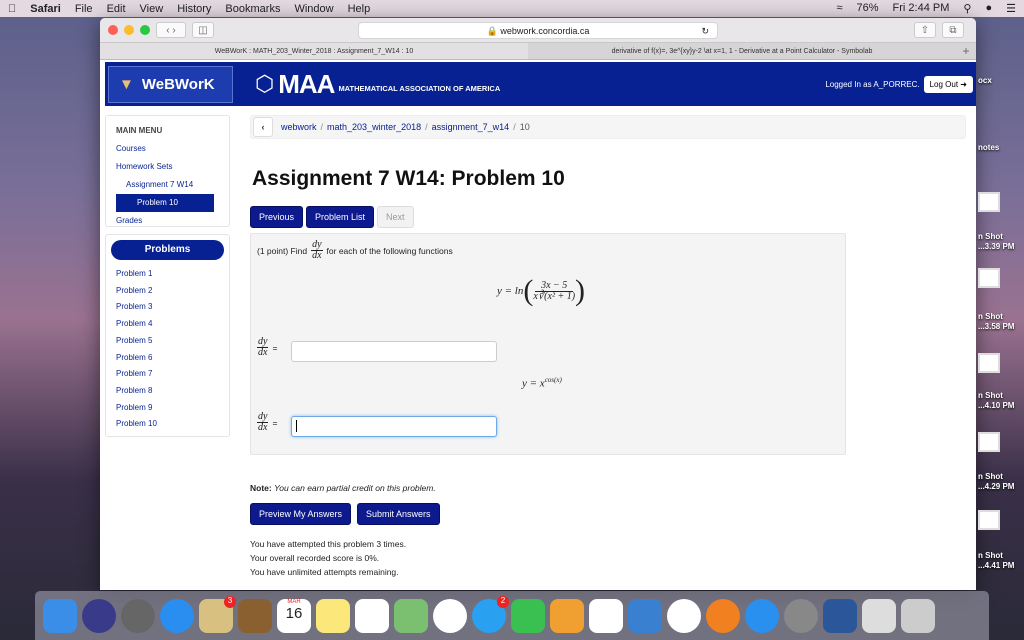 This screenshot has height=640, width=1024. Describe the element at coordinates (313, 9) in the screenshot. I see `menu-window: Window` at that location.